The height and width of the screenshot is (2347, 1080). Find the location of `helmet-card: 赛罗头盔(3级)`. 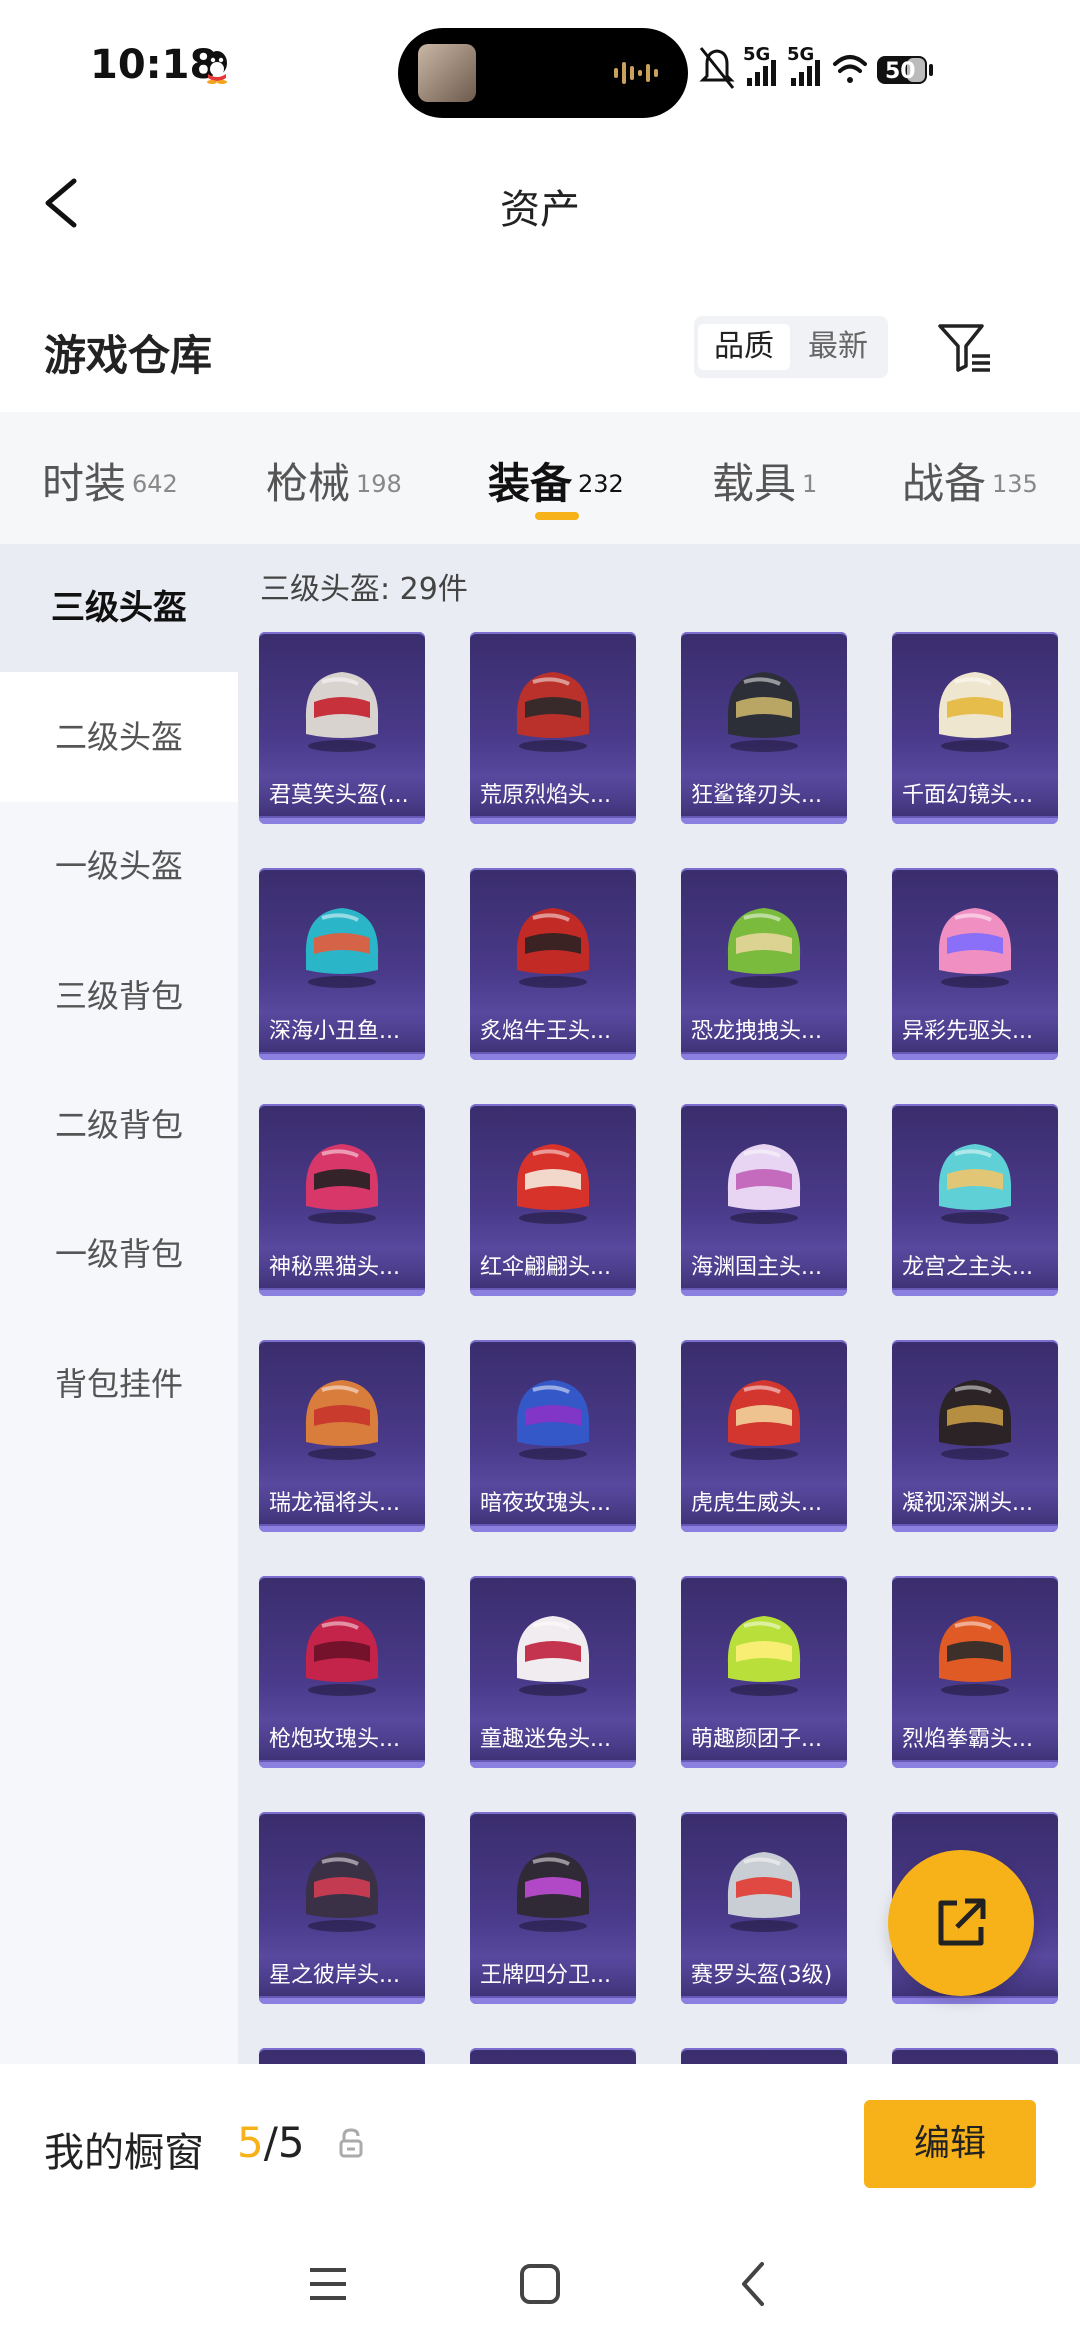

helmet-card: 赛罗头盔(3级) is located at coordinates (764, 1908).